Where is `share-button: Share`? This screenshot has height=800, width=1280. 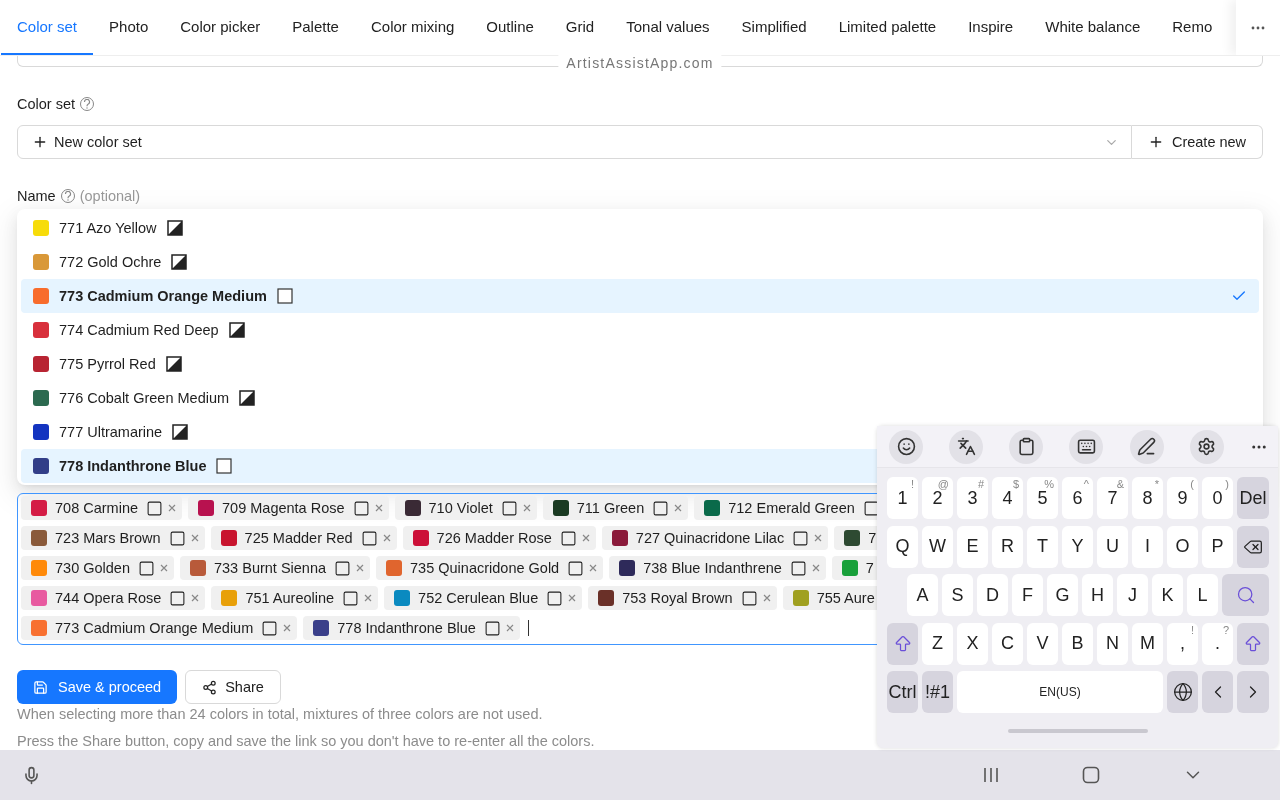 share-button: Share is located at coordinates (233, 687).